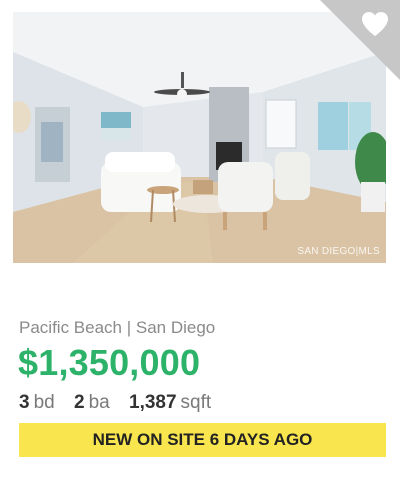 Image resolution: width=400 pixels, height=477 pixels. What do you see at coordinates (79, 402) in the screenshot?
I see `baths-count: 2` at bounding box center [79, 402].